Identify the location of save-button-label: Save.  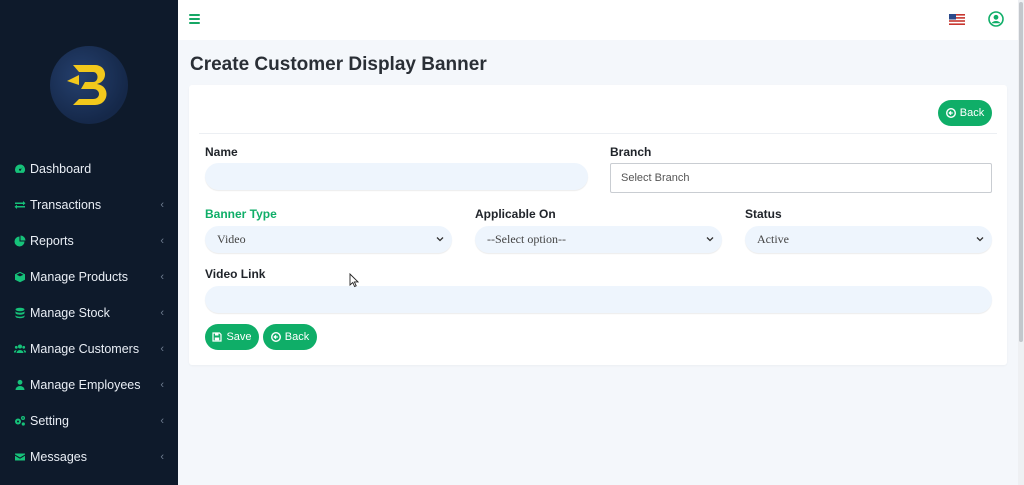
(239, 337).